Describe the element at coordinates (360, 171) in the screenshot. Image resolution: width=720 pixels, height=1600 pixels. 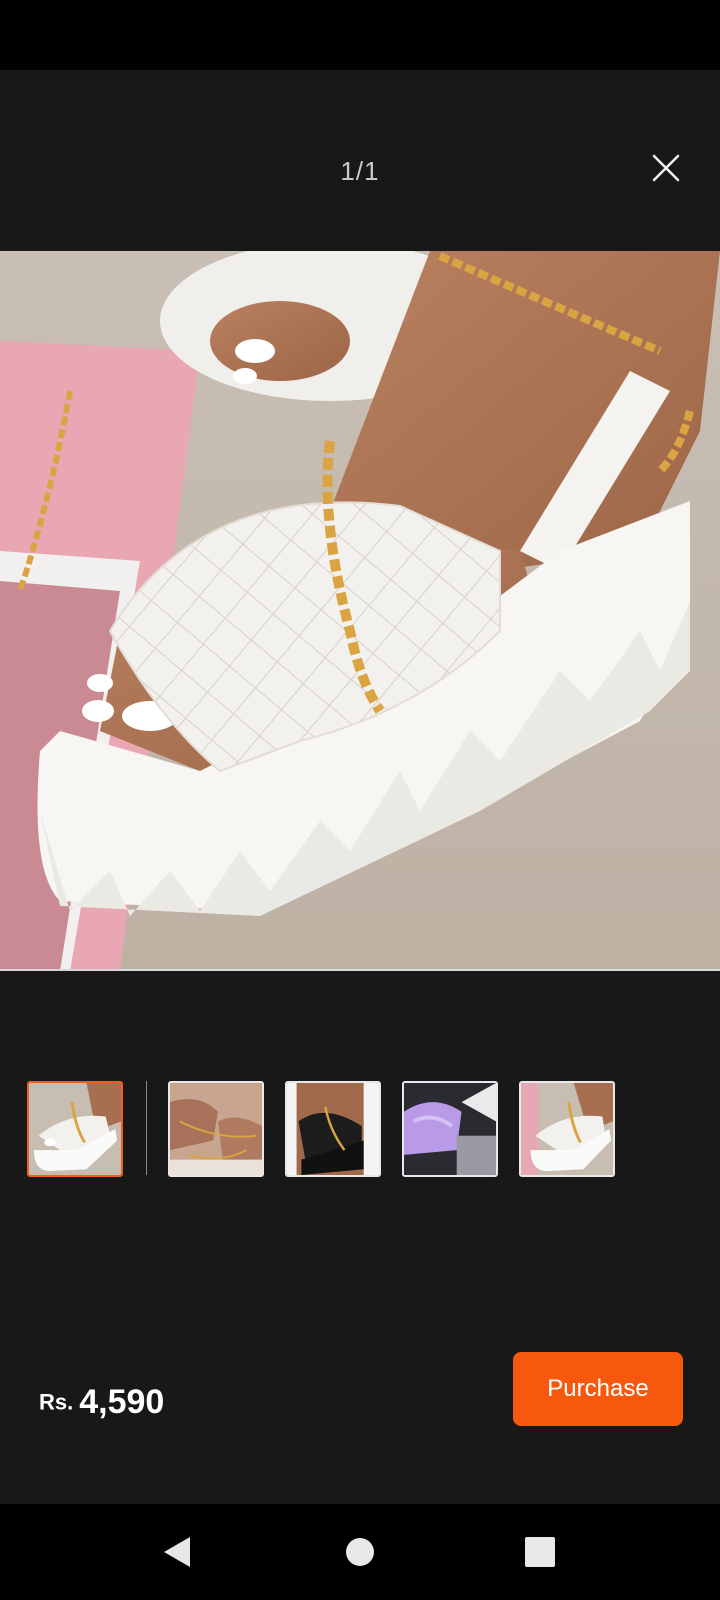
I see `image-counter: 1/1` at that location.